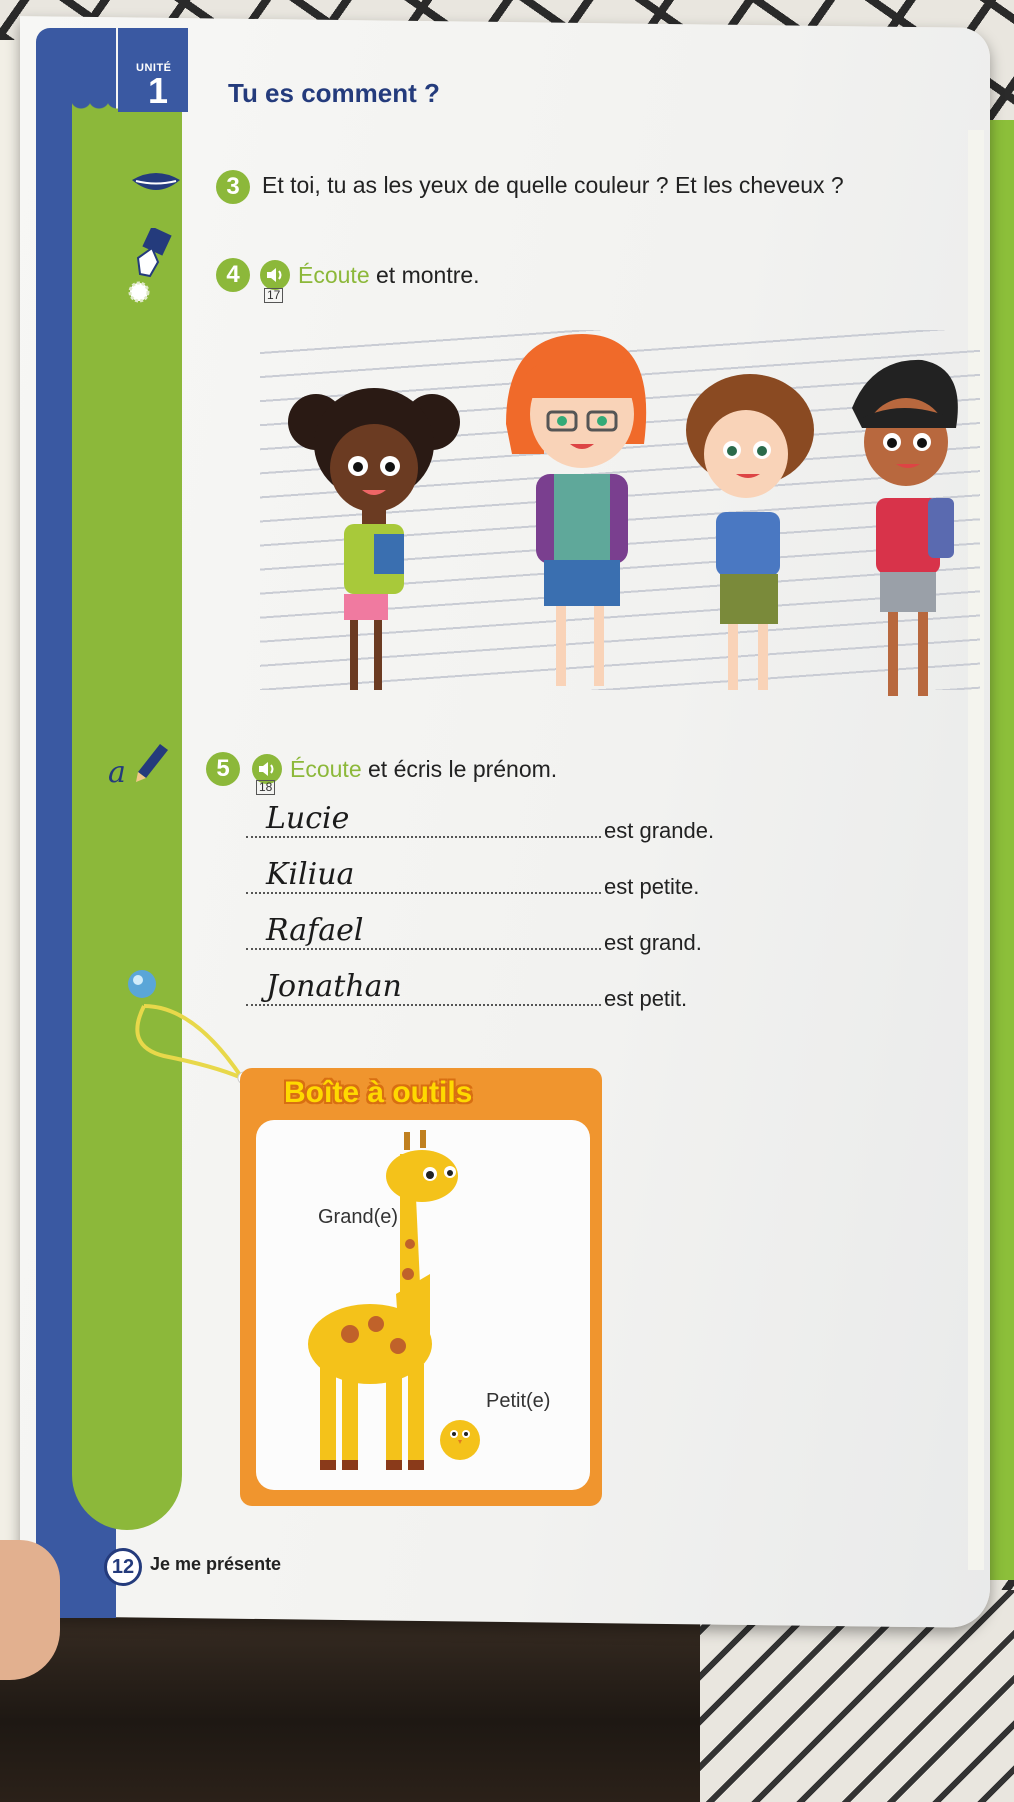 The height and width of the screenshot is (1802, 1014). What do you see at coordinates (905, 527) in the screenshot?
I see `boy-dark-hair-backpack-illustration` at bounding box center [905, 527].